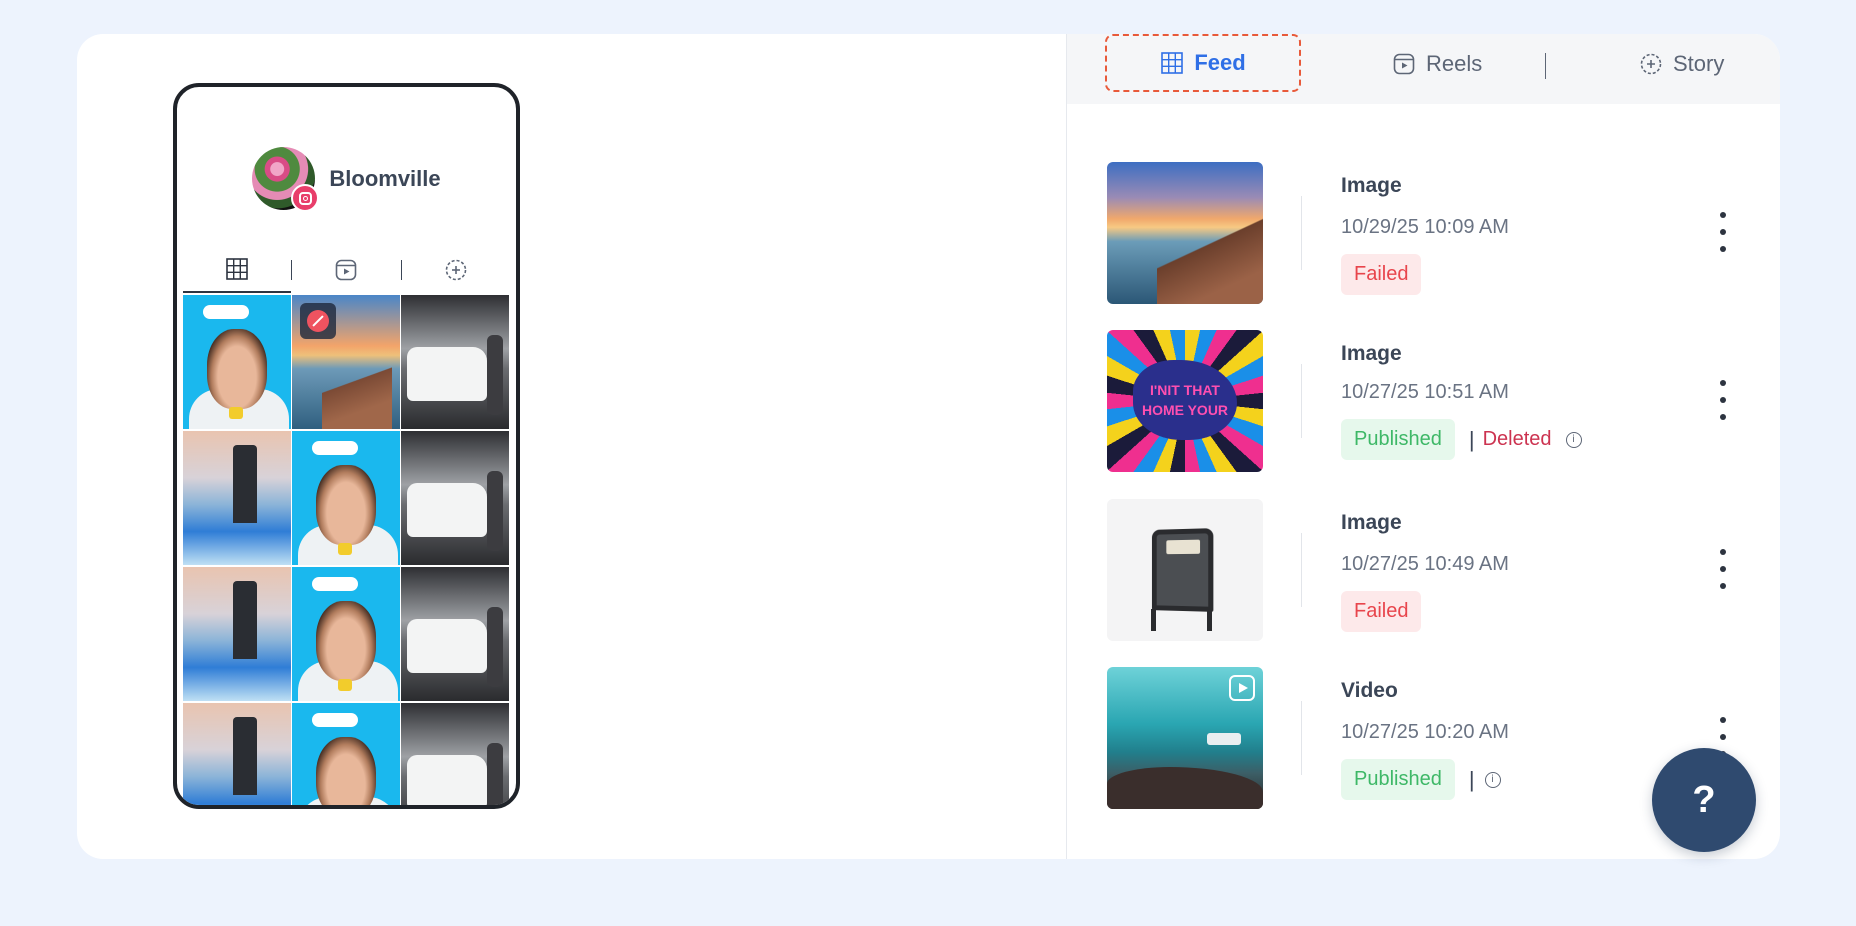 Image resolution: width=1856 pixels, height=926 pixels. I want to click on help-button: ?, so click(1704, 800).